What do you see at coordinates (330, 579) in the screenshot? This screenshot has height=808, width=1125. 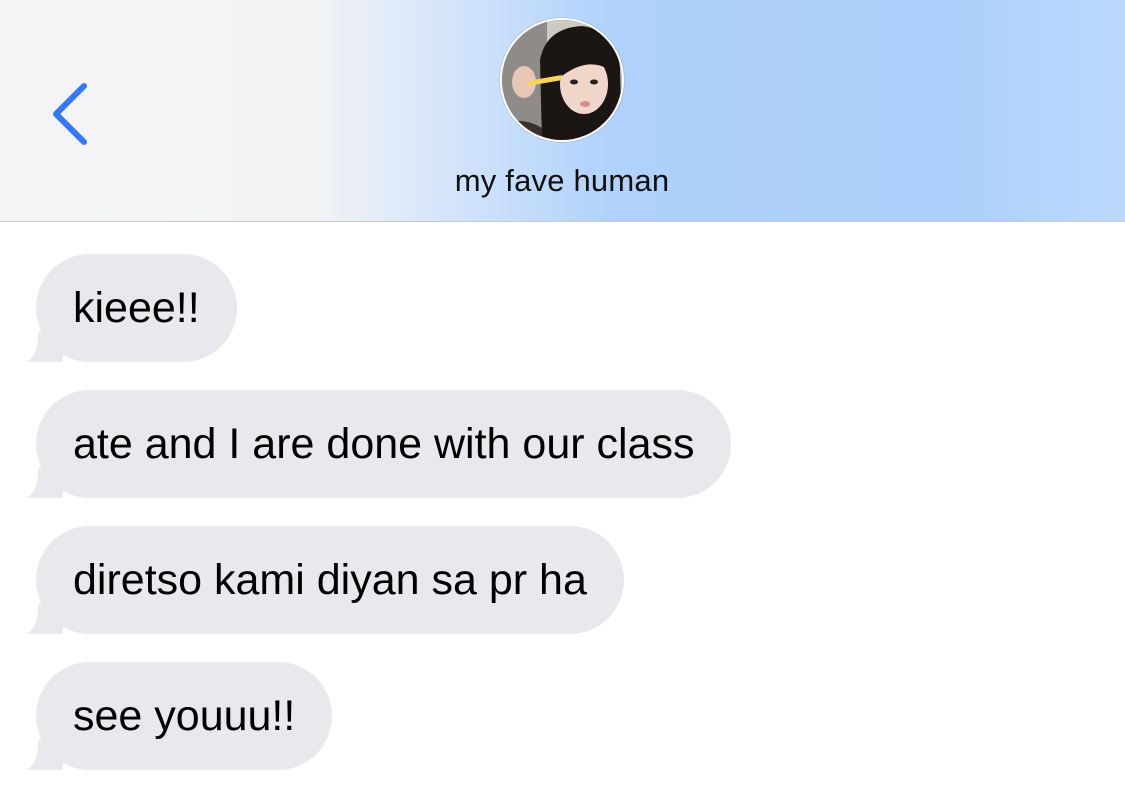 I see `message-text: diretso kami diyan sa pr ha` at bounding box center [330, 579].